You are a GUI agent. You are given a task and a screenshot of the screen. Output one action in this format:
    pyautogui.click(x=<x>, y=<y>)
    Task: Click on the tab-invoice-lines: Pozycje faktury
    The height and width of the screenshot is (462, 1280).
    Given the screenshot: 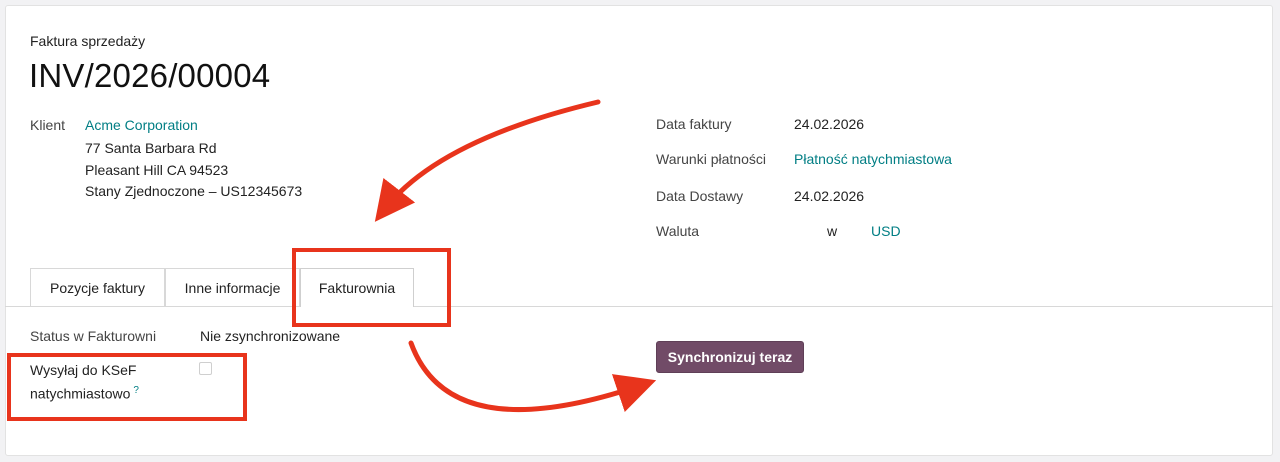 What is the action you would take?
    pyautogui.click(x=97, y=287)
    